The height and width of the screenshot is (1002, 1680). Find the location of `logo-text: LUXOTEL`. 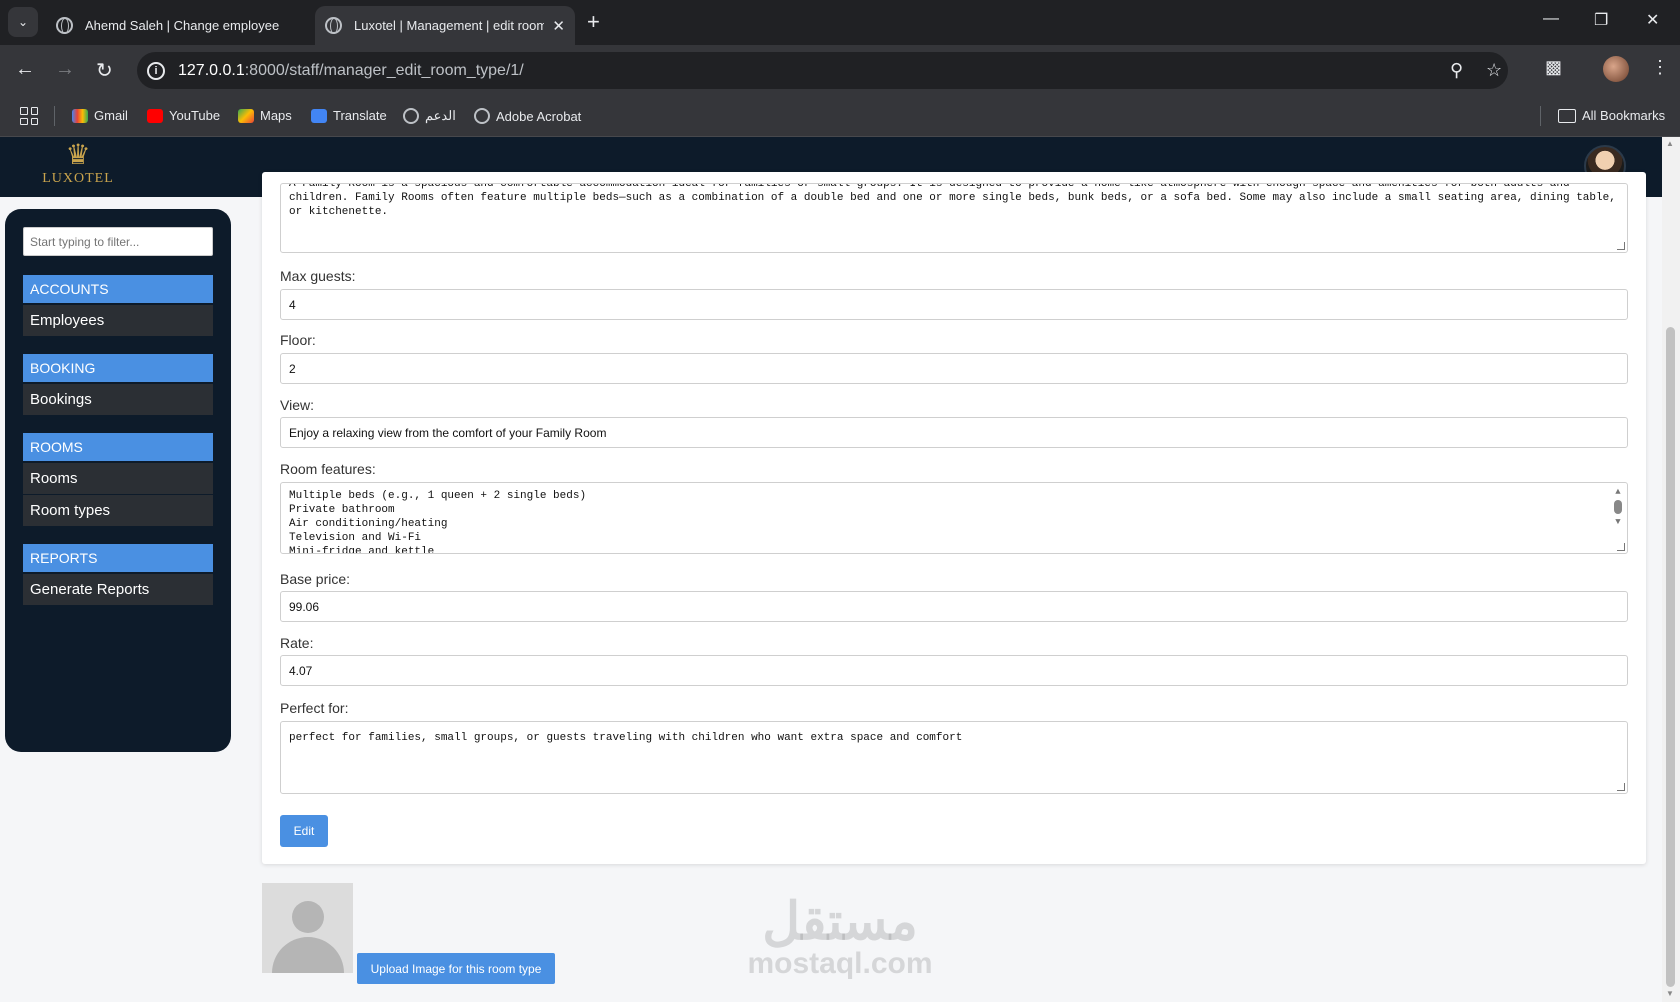

logo-text: LUXOTEL is located at coordinates (78, 178).